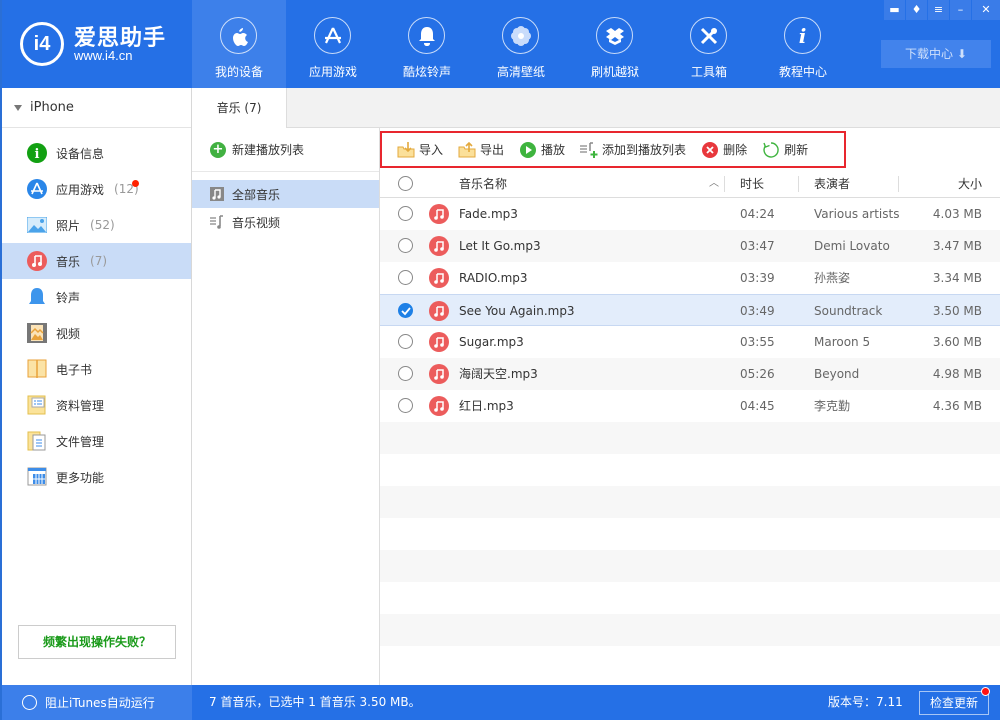 The image size is (1000, 720). Describe the element at coordinates (803, 44) in the screenshot. I see `nav-tutorials: i 教程中心` at that location.